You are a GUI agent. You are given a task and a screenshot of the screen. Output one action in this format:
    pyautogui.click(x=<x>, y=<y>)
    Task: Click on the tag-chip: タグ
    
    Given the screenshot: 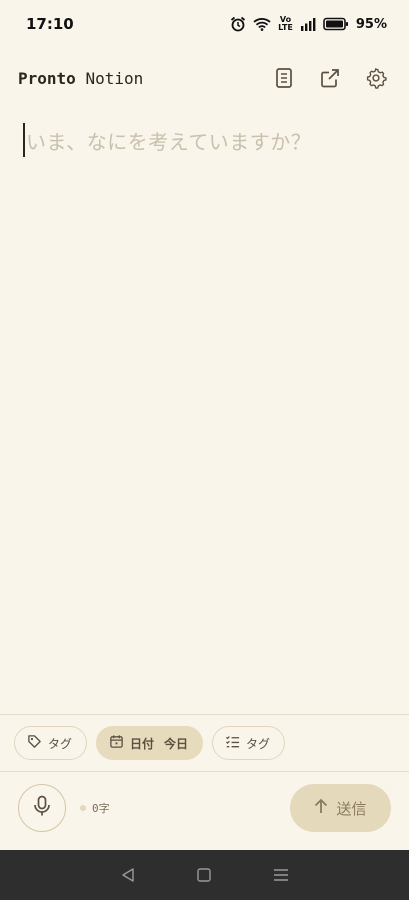 What is the action you would take?
    pyautogui.click(x=51, y=743)
    